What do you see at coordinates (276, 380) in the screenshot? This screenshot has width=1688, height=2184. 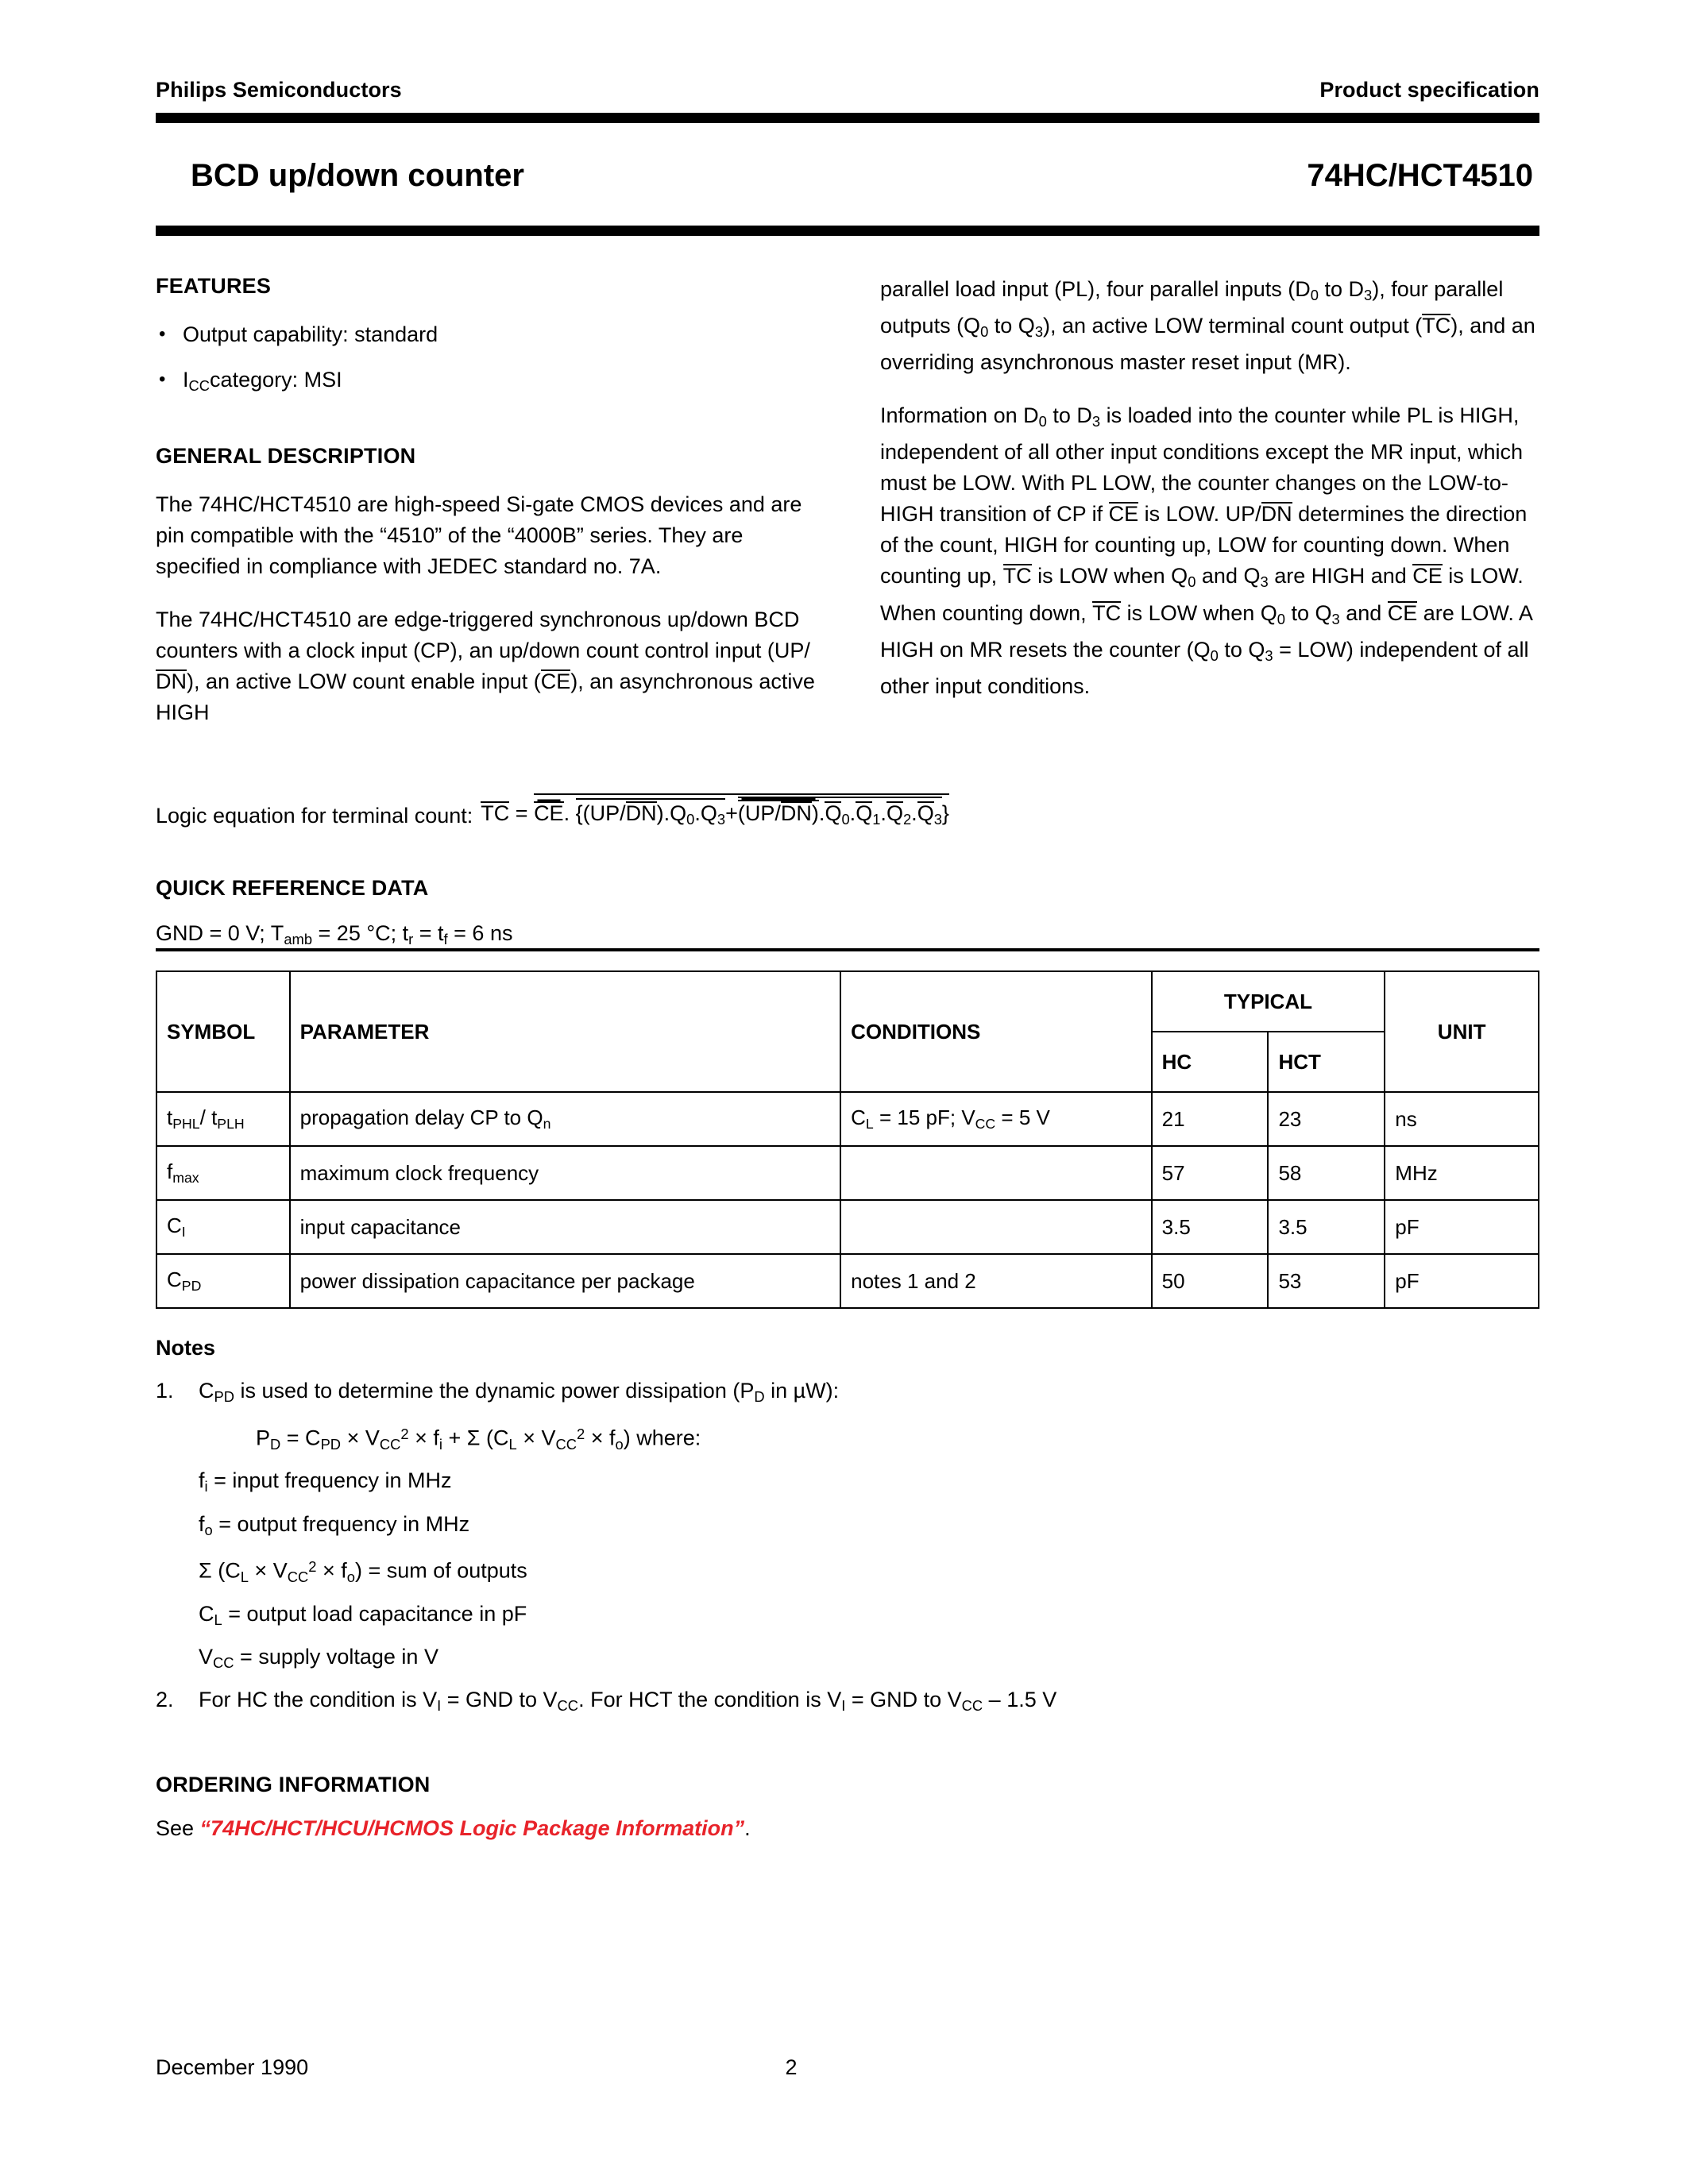 I see `feature-text: category: MSI` at bounding box center [276, 380].